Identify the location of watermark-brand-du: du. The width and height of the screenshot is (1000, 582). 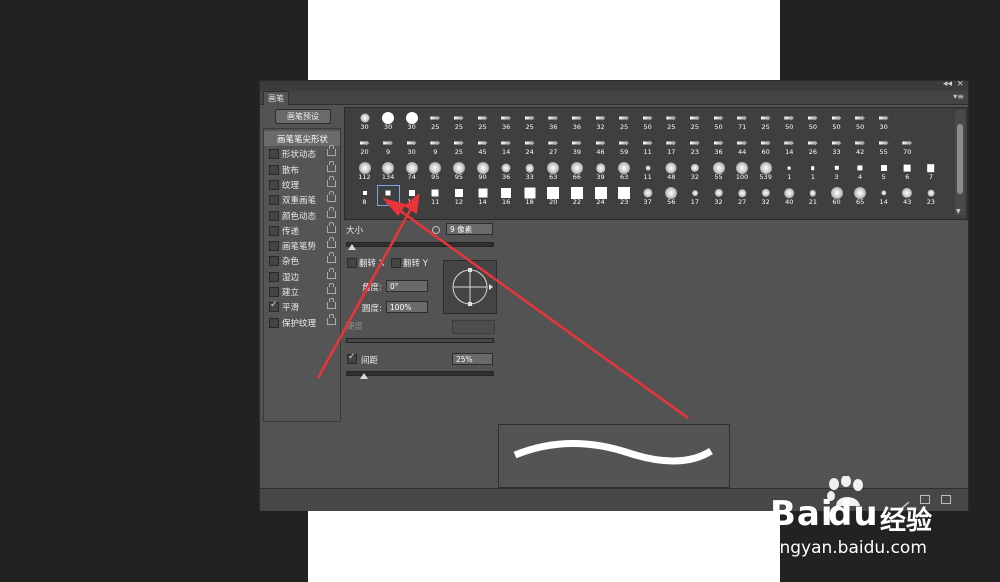
(853, 514).